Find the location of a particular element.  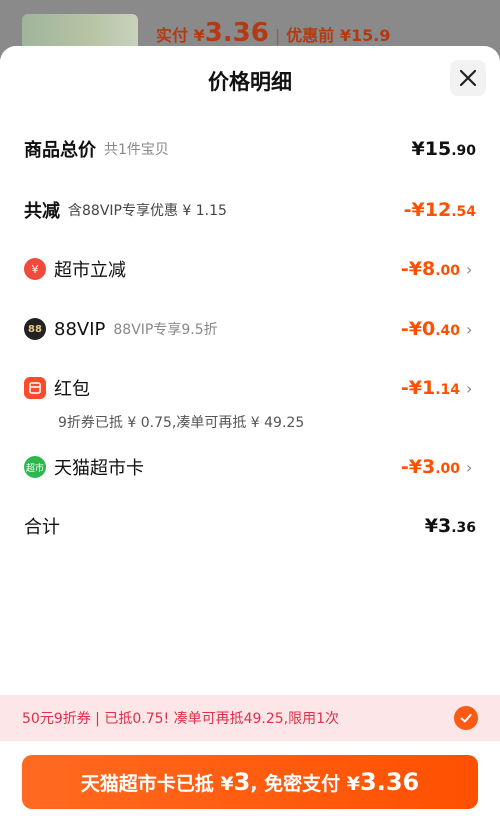

reduction-label: 共减 is located at coordinates (42, 211).